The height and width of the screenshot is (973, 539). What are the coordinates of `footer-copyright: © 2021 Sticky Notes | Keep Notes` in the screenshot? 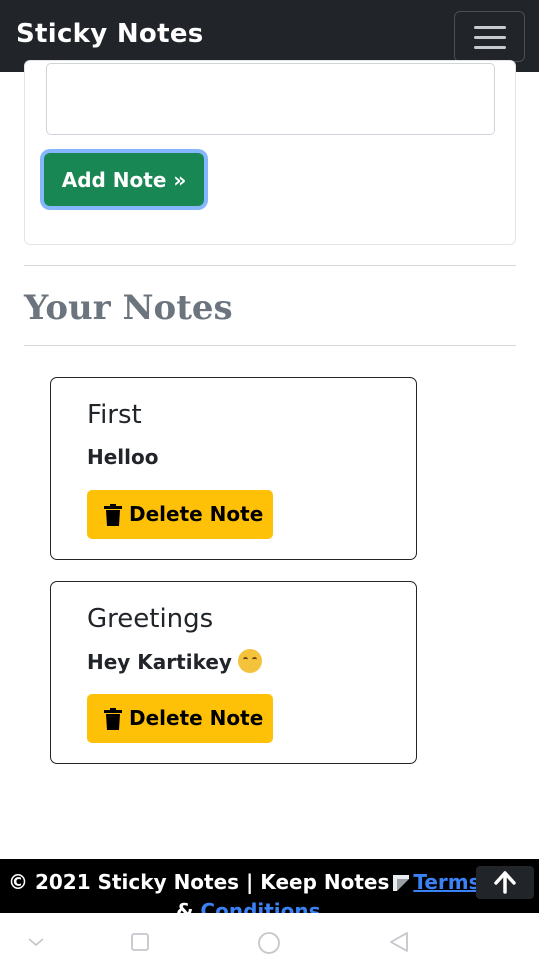 It's located at (199, 882).